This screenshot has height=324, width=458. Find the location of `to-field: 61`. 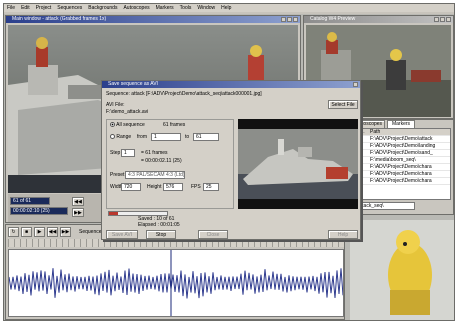

to-field: 61 is located at coordinates (206, 137).